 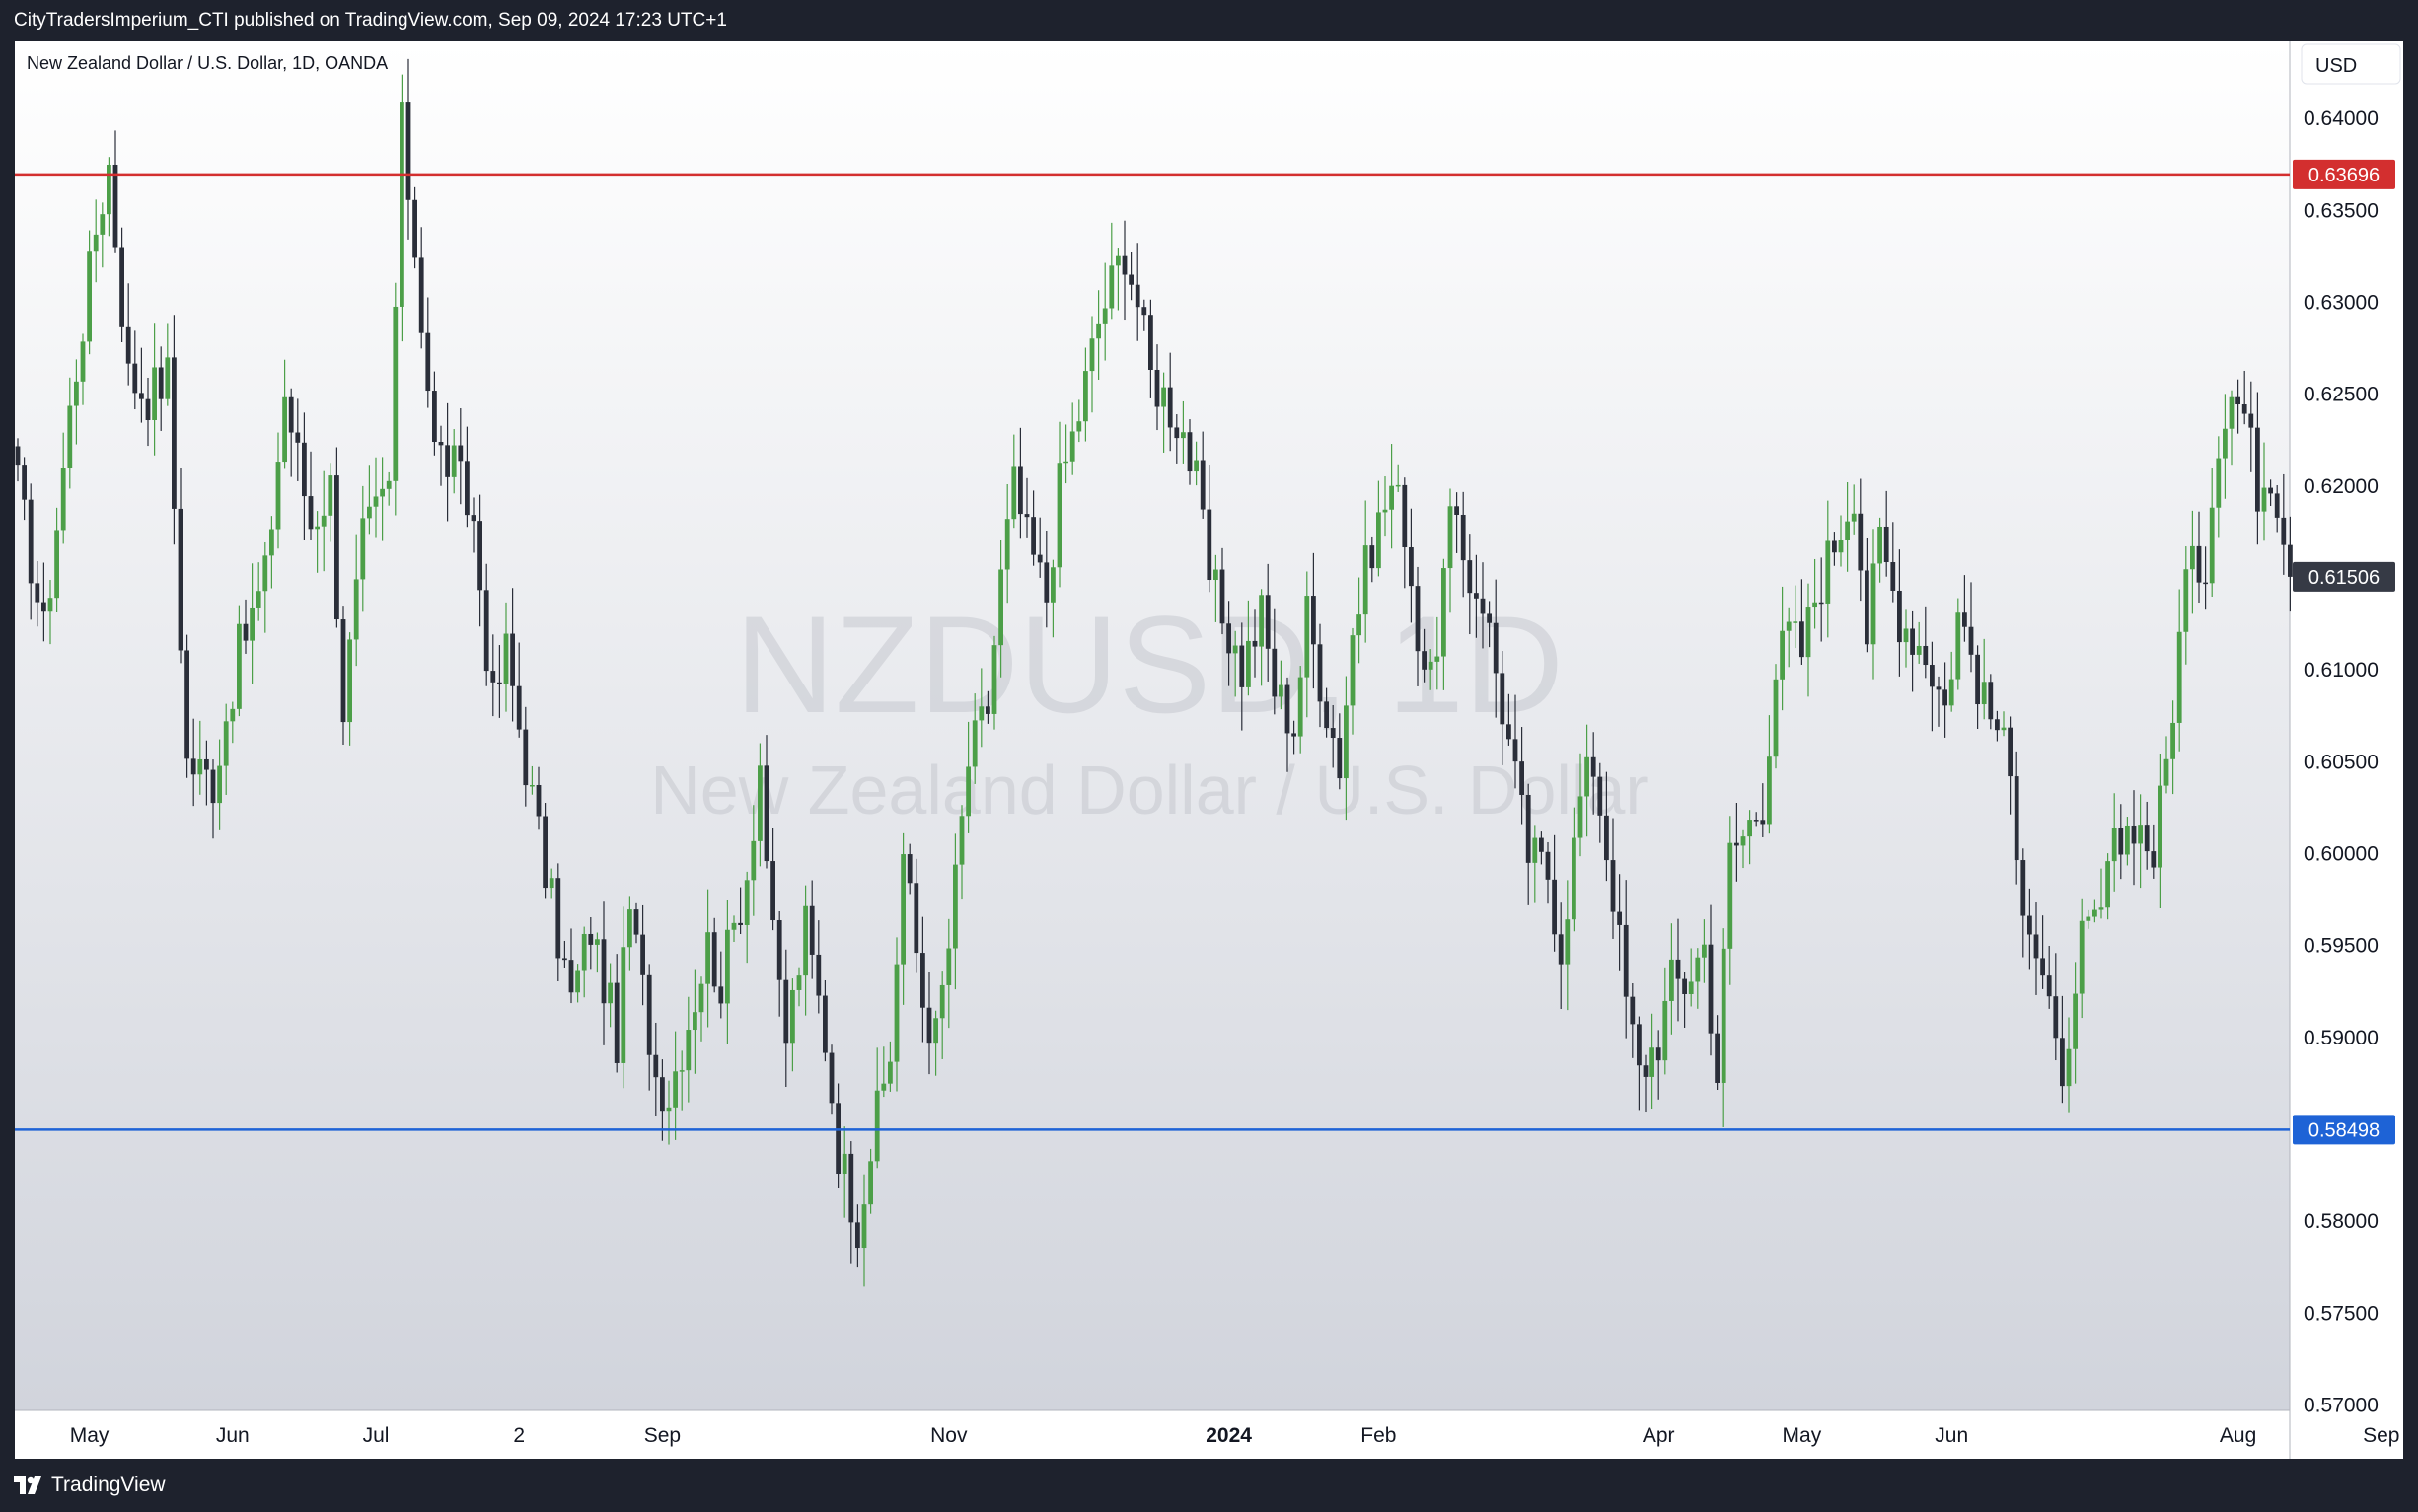 I want to click on tradingview-logo: TradingView, so click(x=90, y=1485).